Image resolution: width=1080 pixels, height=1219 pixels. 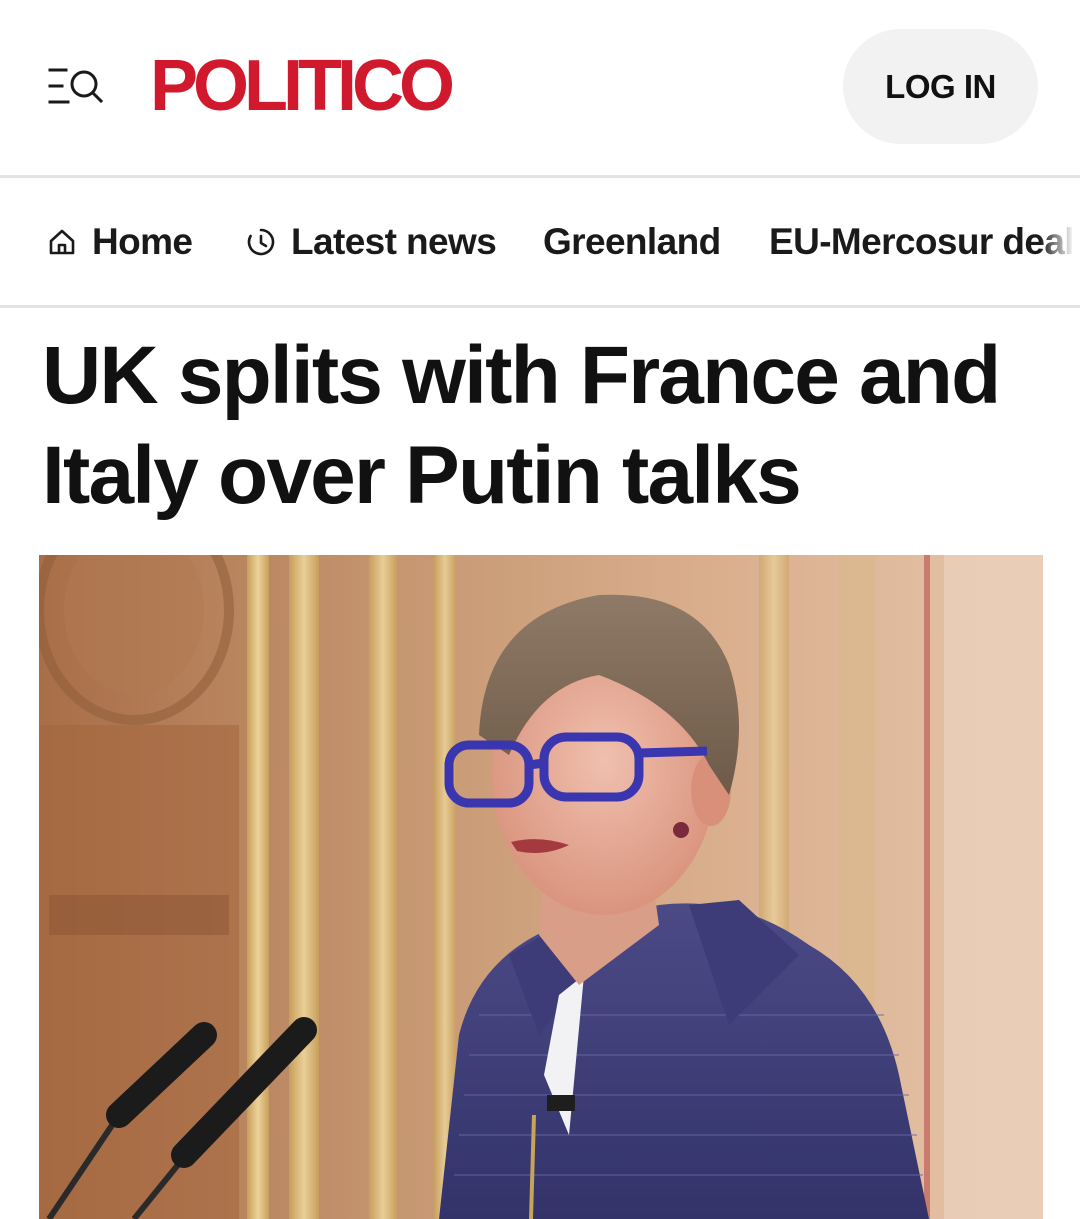 I want to click on nav-item-latest-news: Latest news, so click(x=371, y=241).